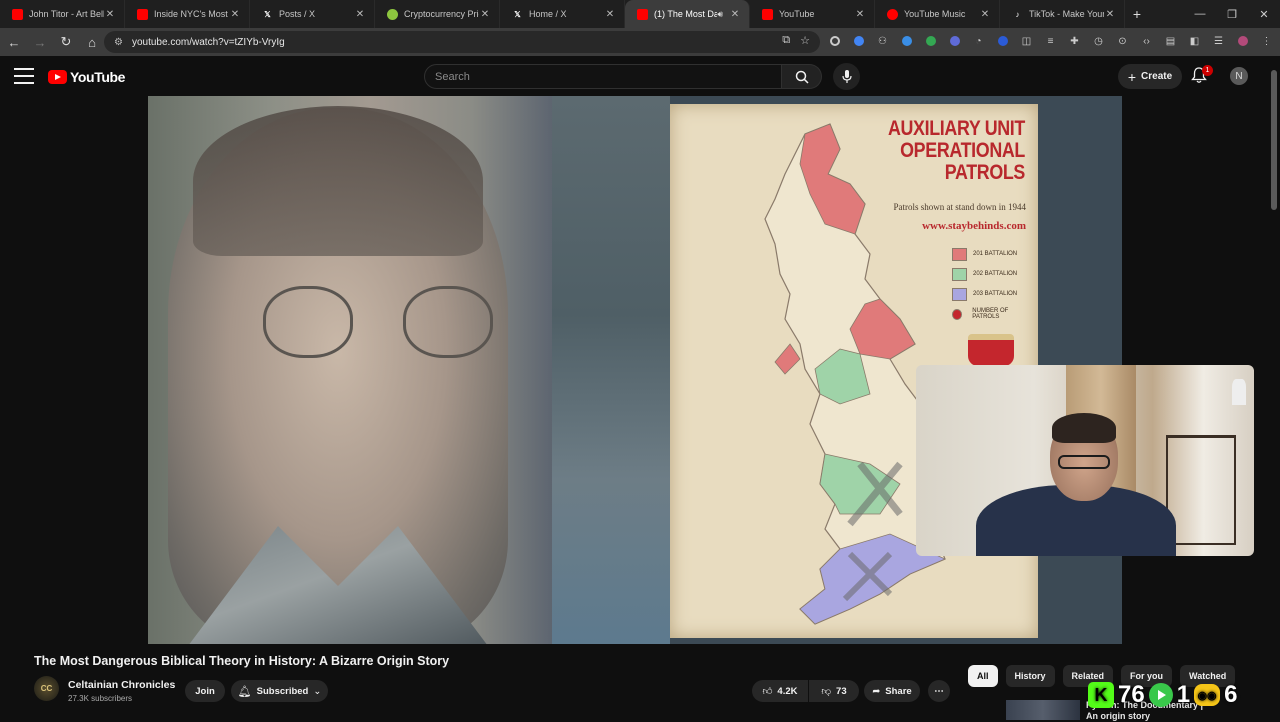  I want to click on stream-counter-overlay: K 76 1 ◉◉ 6, so click(1162, 695).